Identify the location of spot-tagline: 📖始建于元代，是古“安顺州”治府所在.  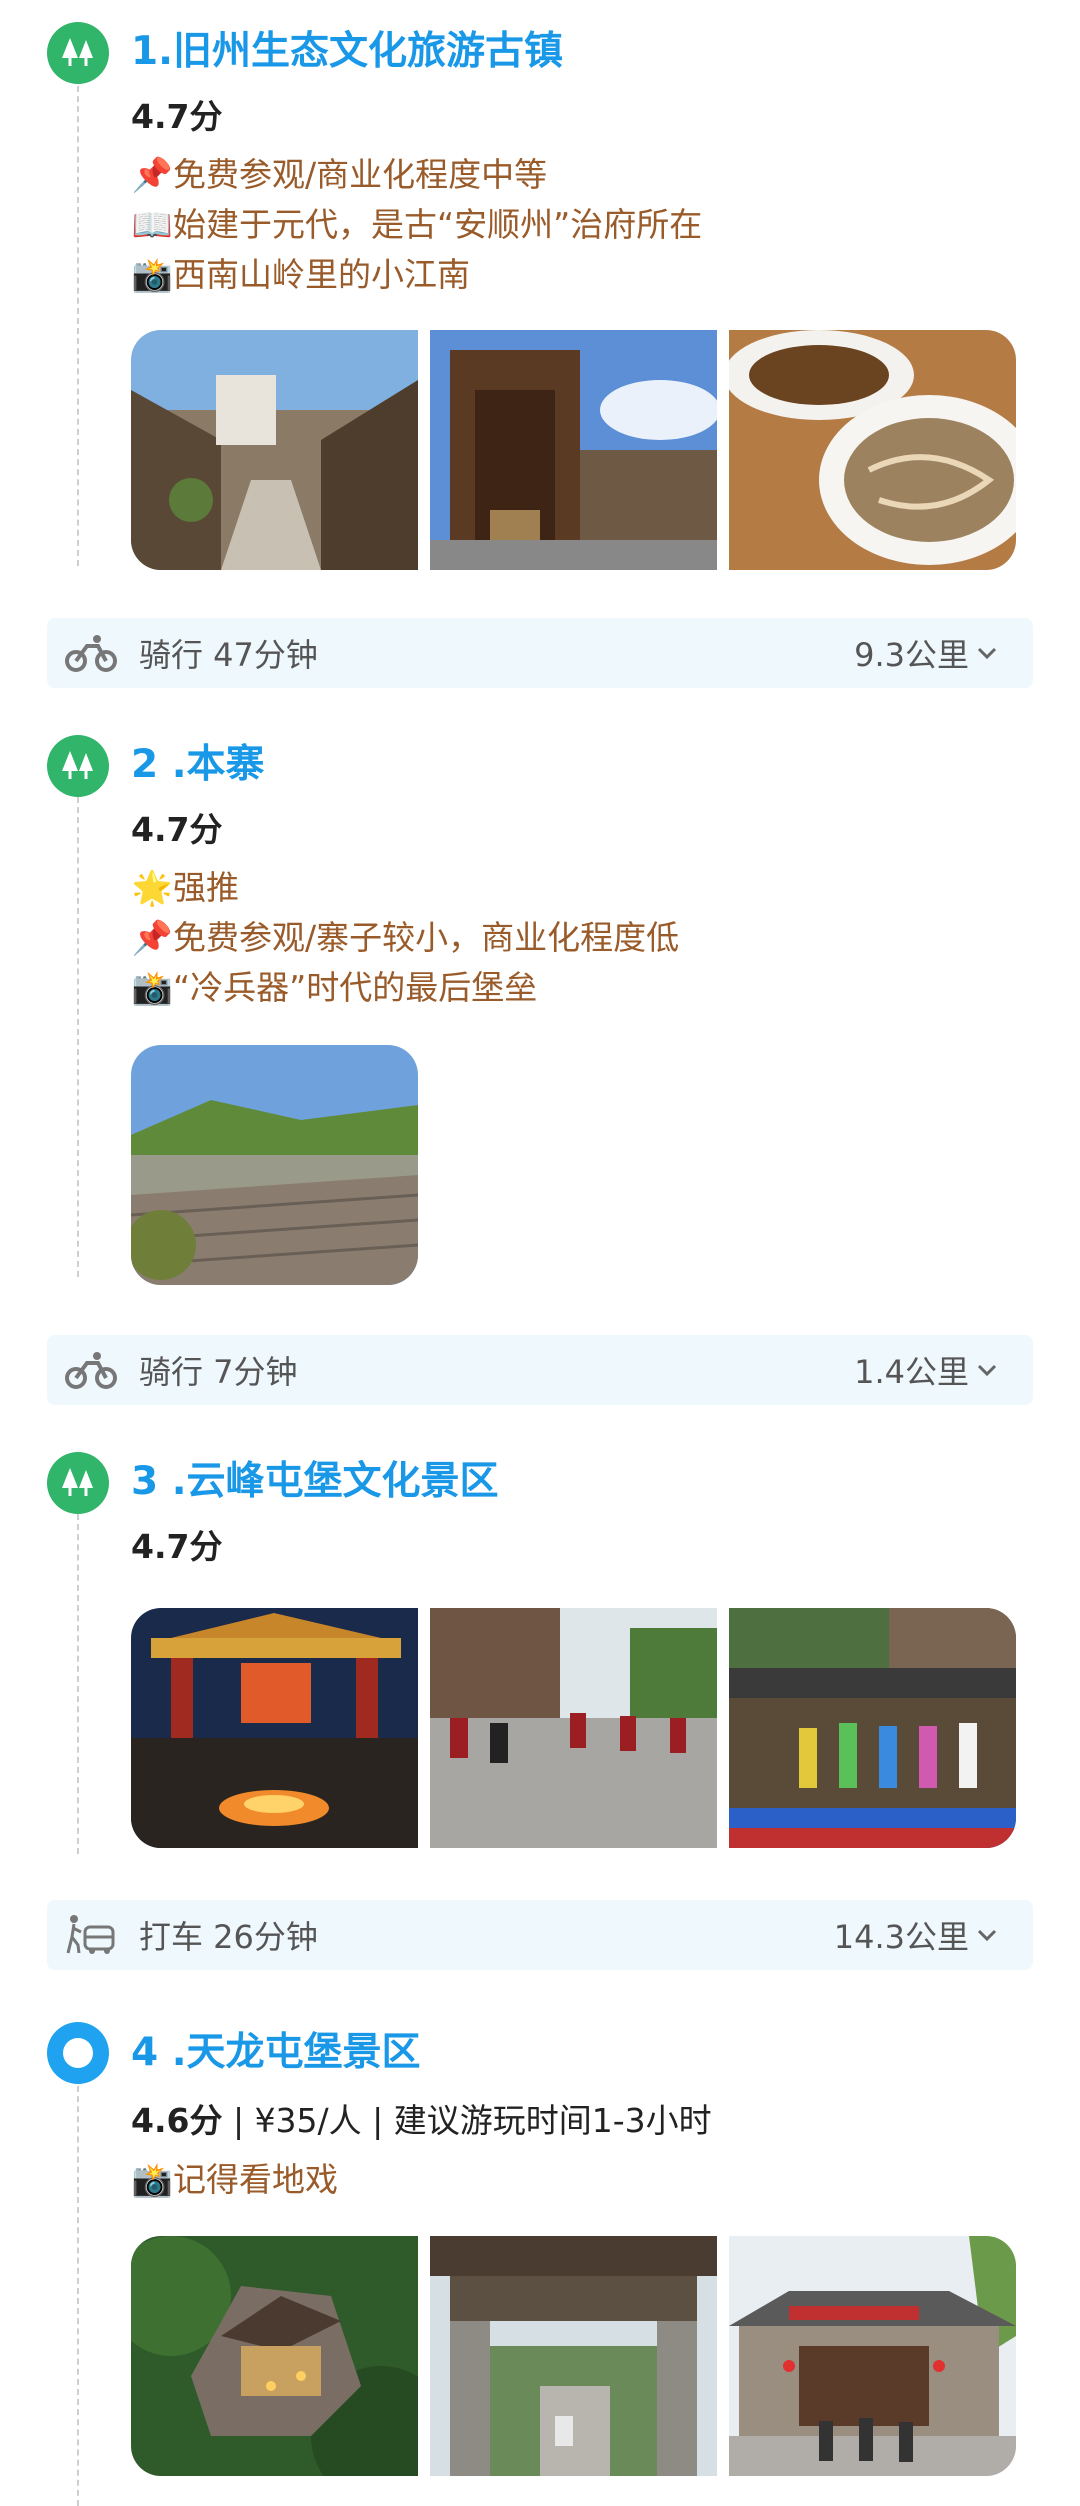
(416, 225).